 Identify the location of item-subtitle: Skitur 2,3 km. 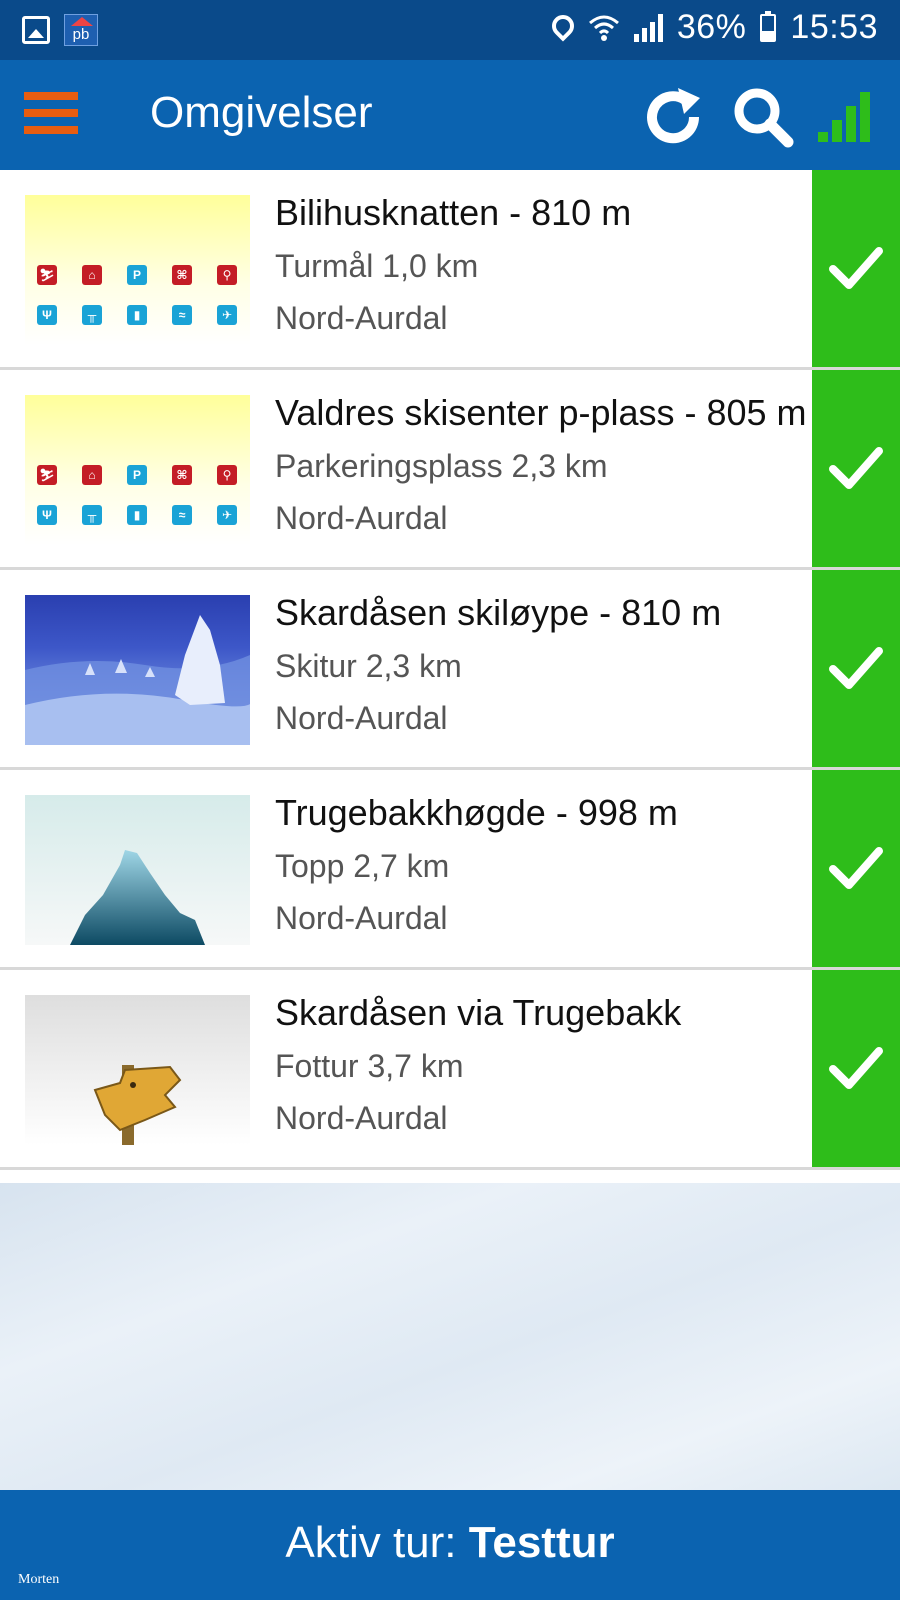
(368, 666).